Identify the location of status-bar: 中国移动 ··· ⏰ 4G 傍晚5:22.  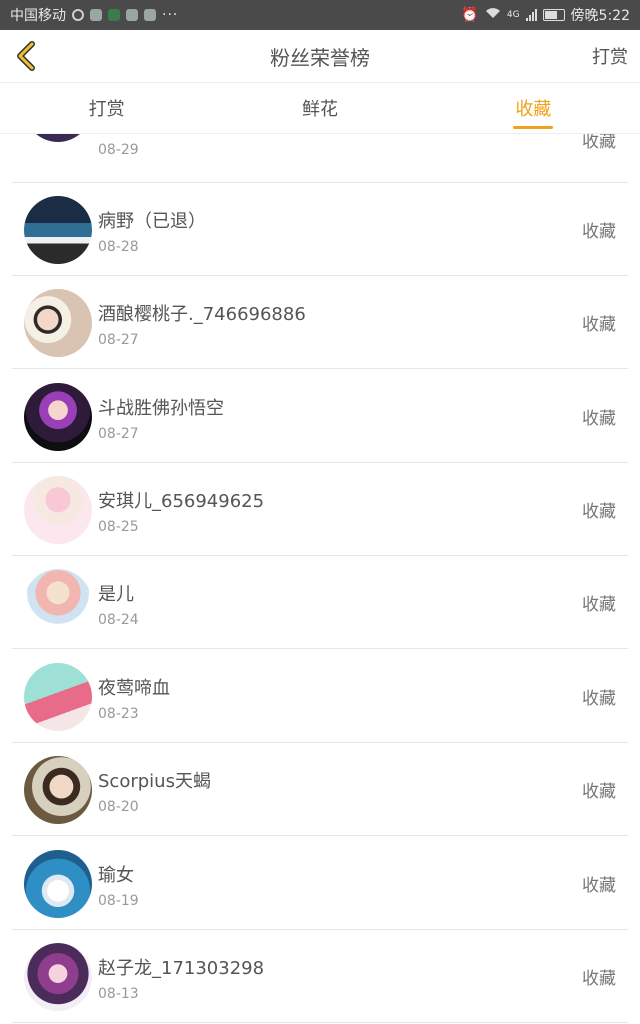
(320, 15).